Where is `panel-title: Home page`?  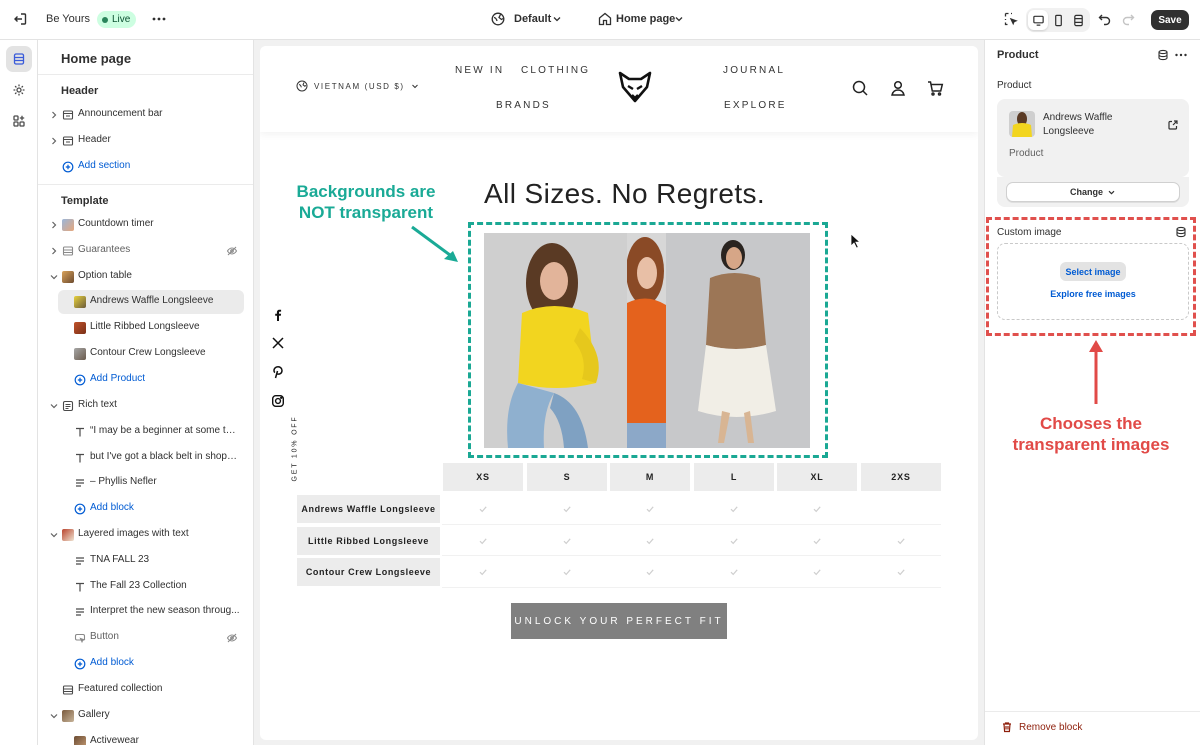 panel-title: Home page is located at coordinates (96, 58).